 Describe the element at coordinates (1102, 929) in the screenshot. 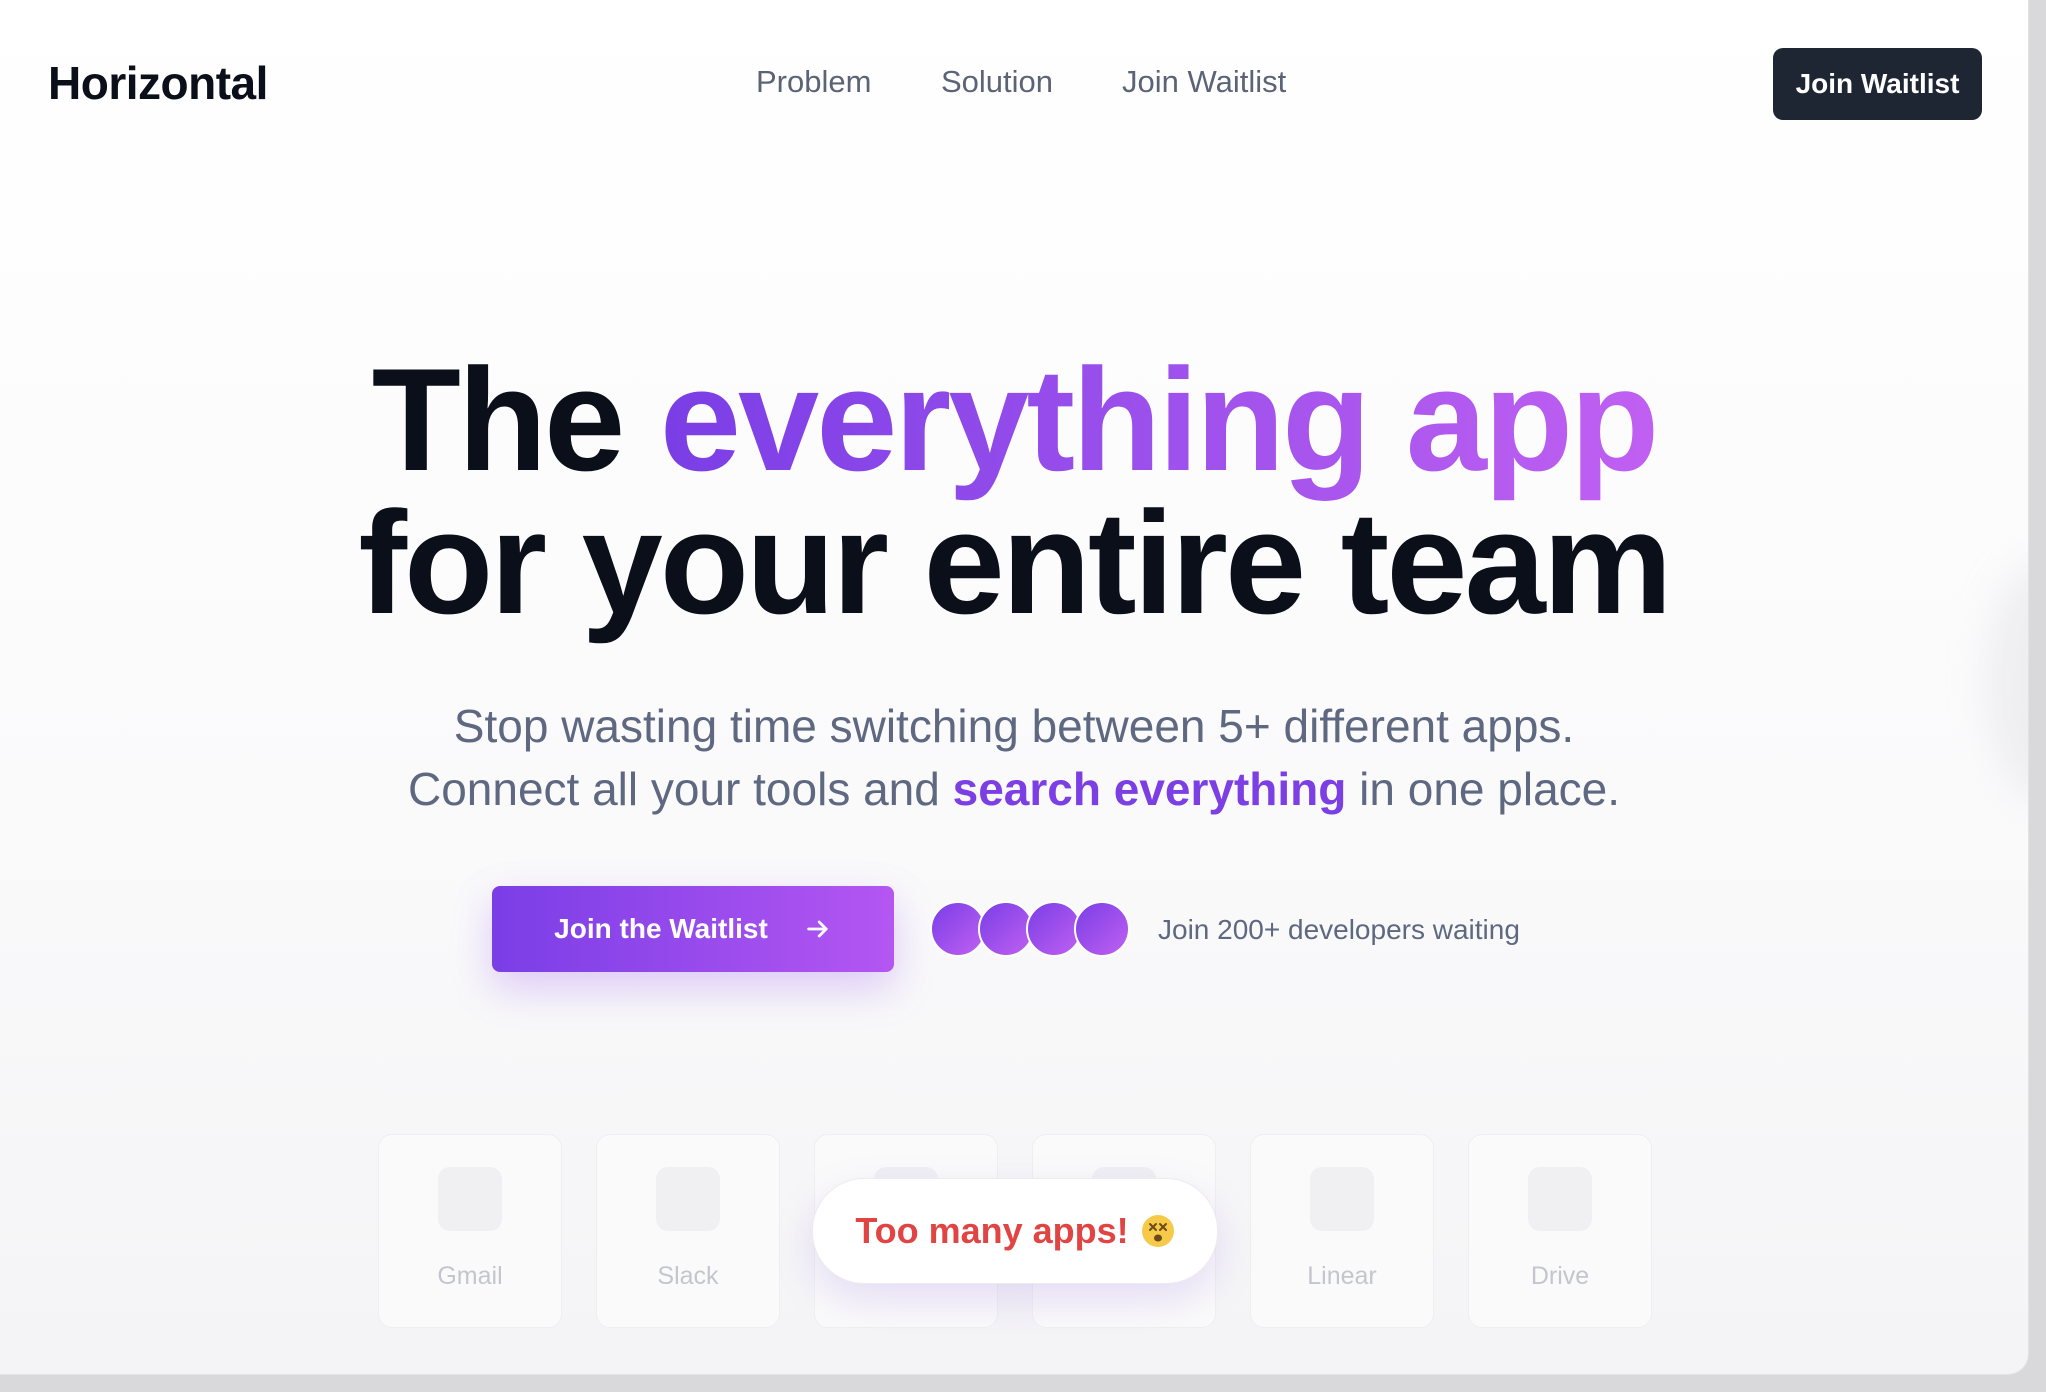

I see `avatar` at that location.